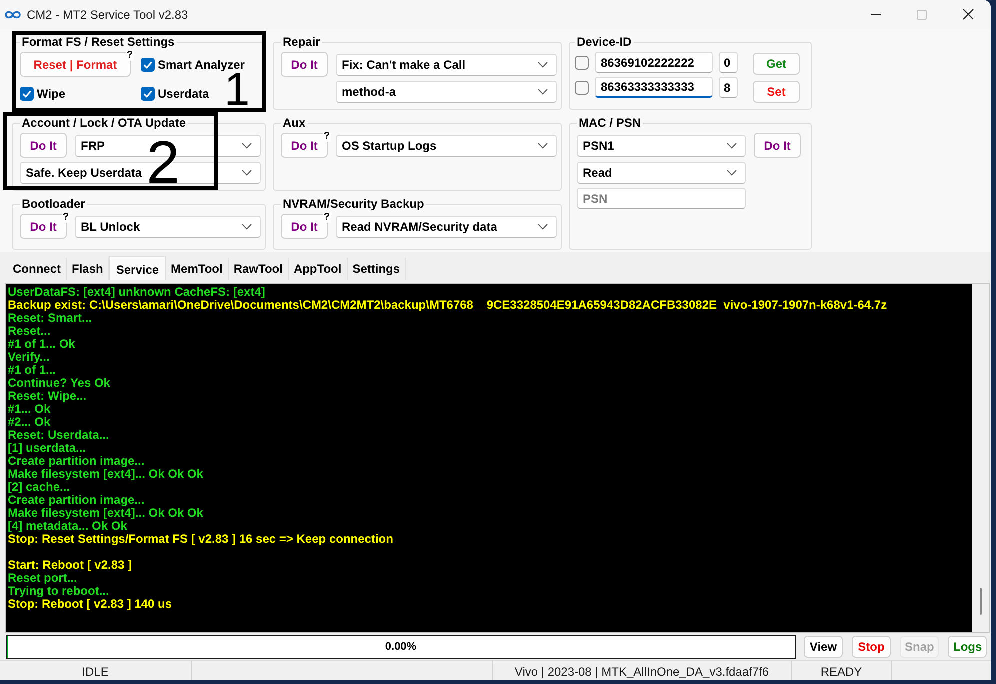 This screenshot has height=684, width=996. Describe the element at coordinates (981, 601) in the screenshot. I see `scrollbar-thumb` at that location.